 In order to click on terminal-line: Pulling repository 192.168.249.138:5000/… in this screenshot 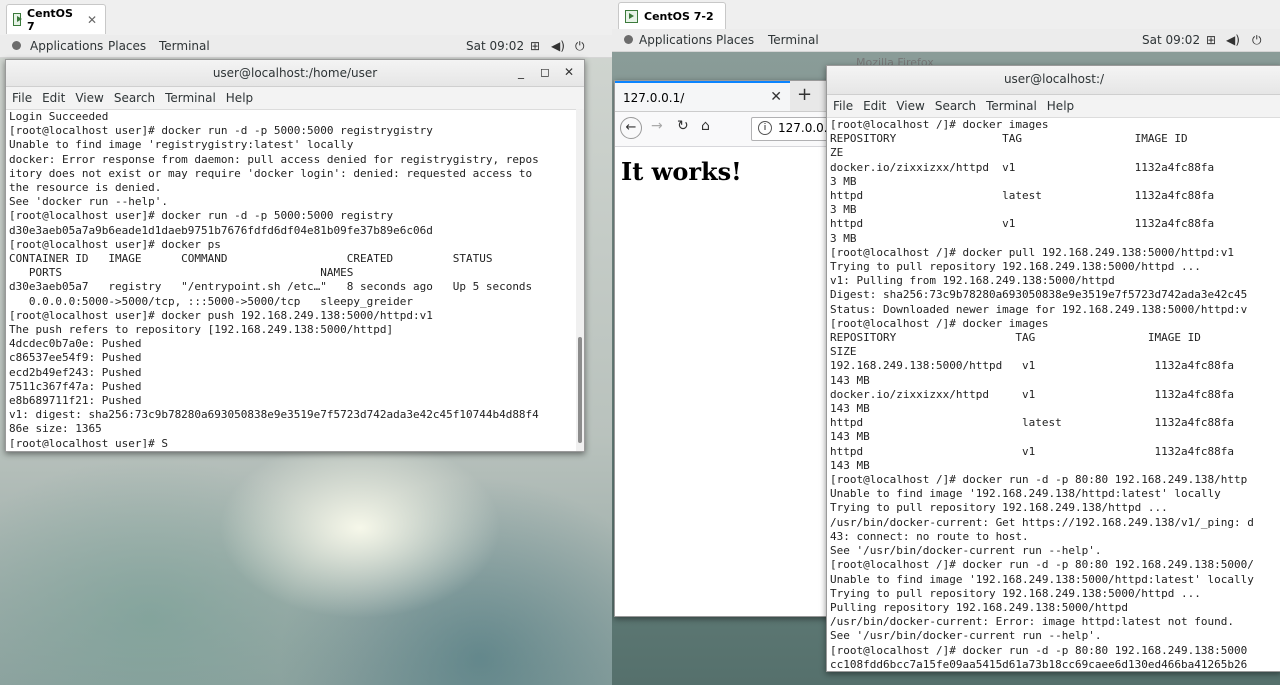, I will do `click(979, 607)`.